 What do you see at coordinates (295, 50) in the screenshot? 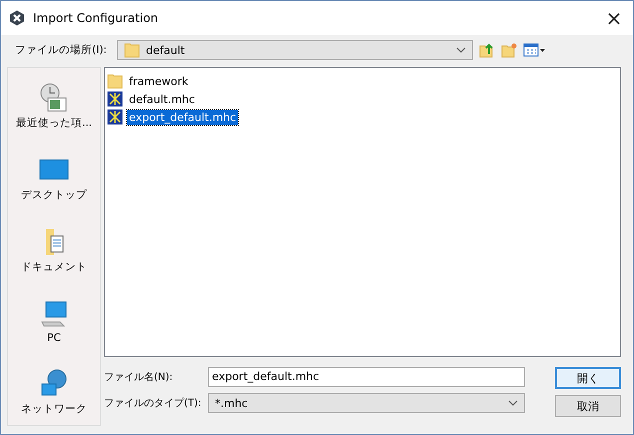
I see `location-dropdown: default` at bounding box center [295, 50].